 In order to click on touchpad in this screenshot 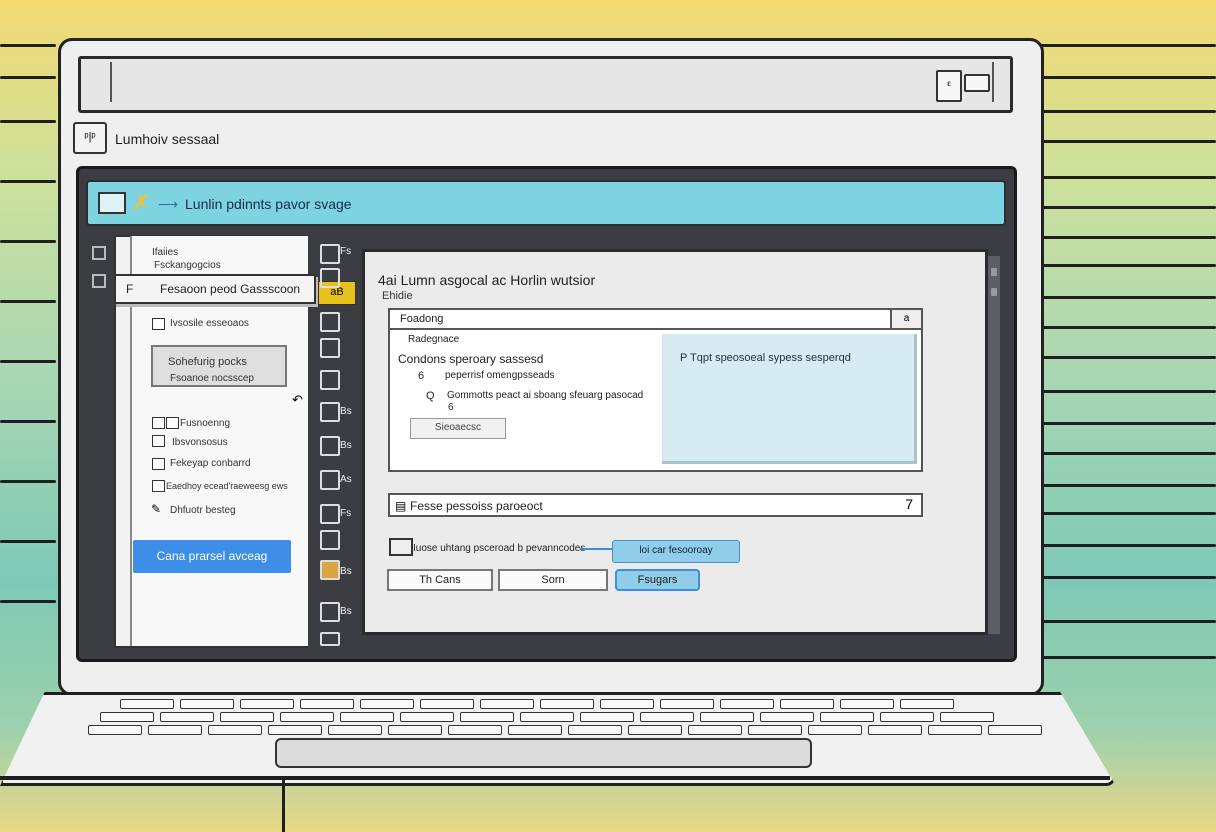, I will do `click(543, 753)`.